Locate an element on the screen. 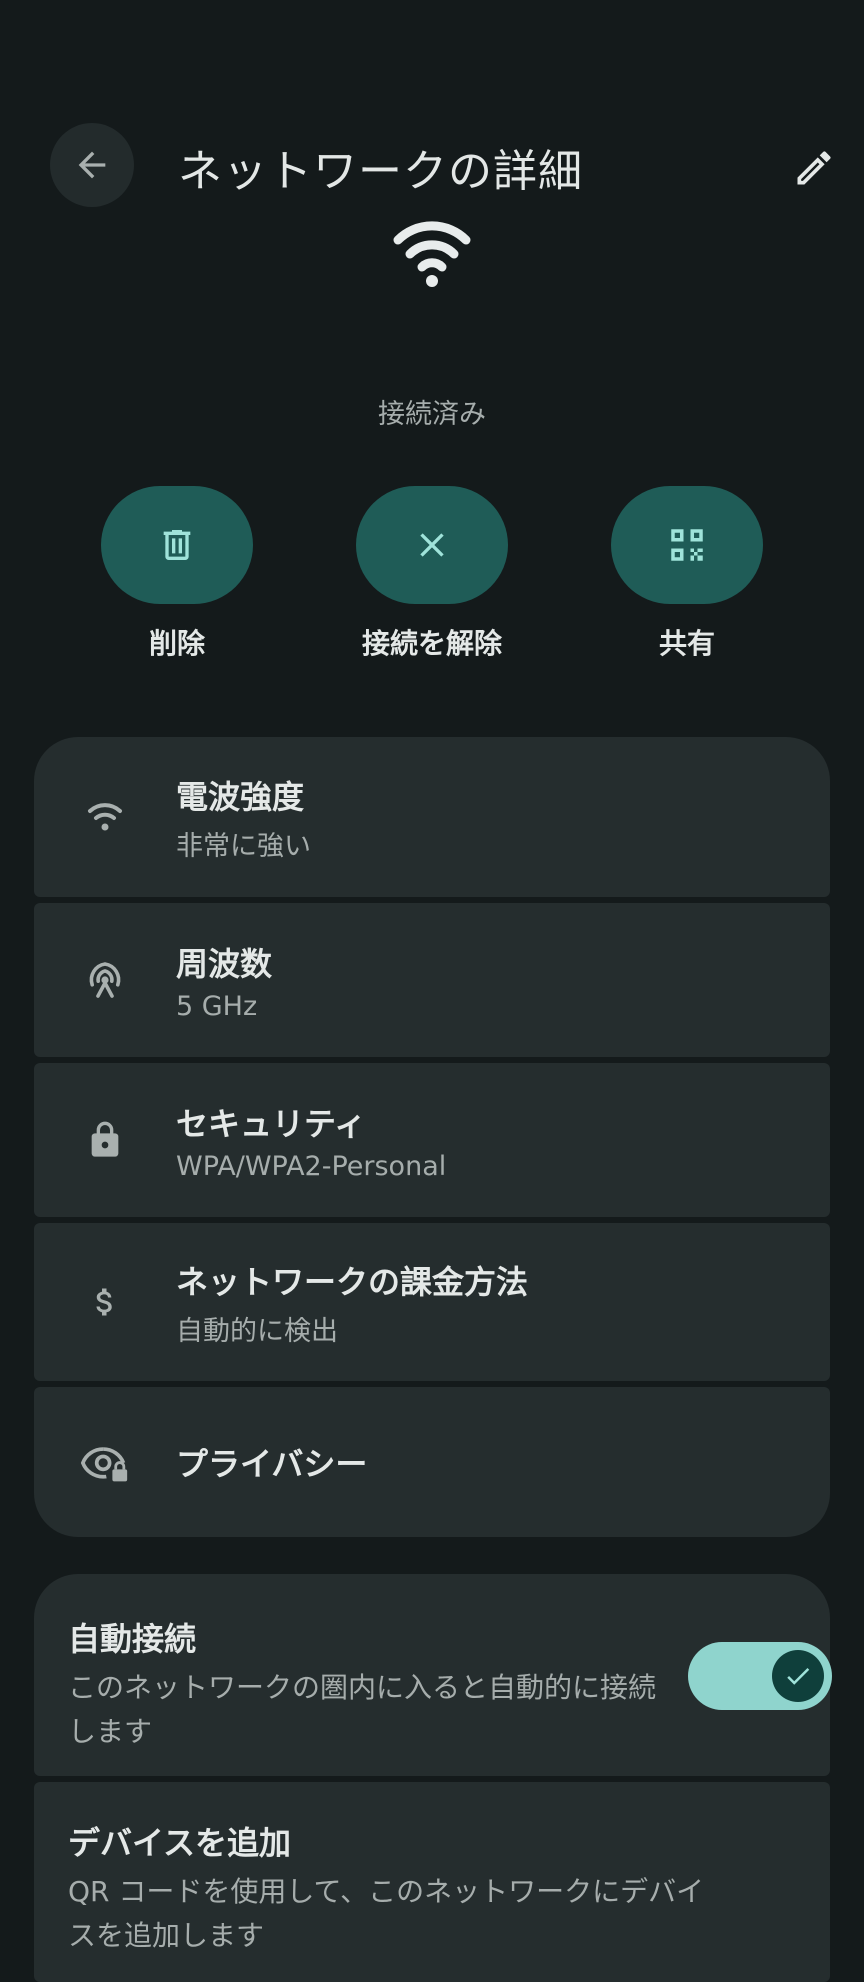 The image size is (864, 1982). privacy-row: プライバシー is located at coordinates (432, 1462).